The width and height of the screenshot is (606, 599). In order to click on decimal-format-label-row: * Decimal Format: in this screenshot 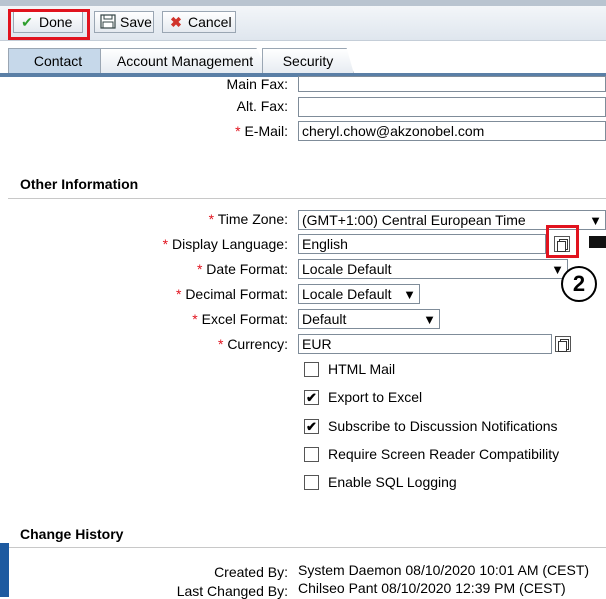, I will do `click(232, 294)`.